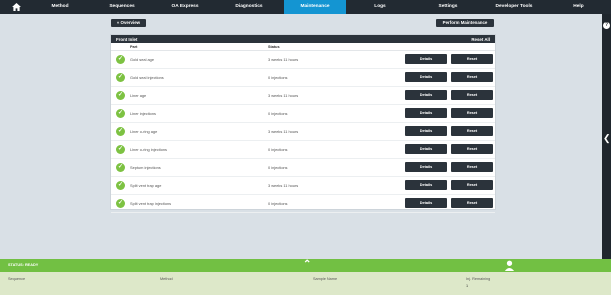 This screenshot has height=295, width=611. I want to click on right-sidebar: ? ❮, so click(606, 136).